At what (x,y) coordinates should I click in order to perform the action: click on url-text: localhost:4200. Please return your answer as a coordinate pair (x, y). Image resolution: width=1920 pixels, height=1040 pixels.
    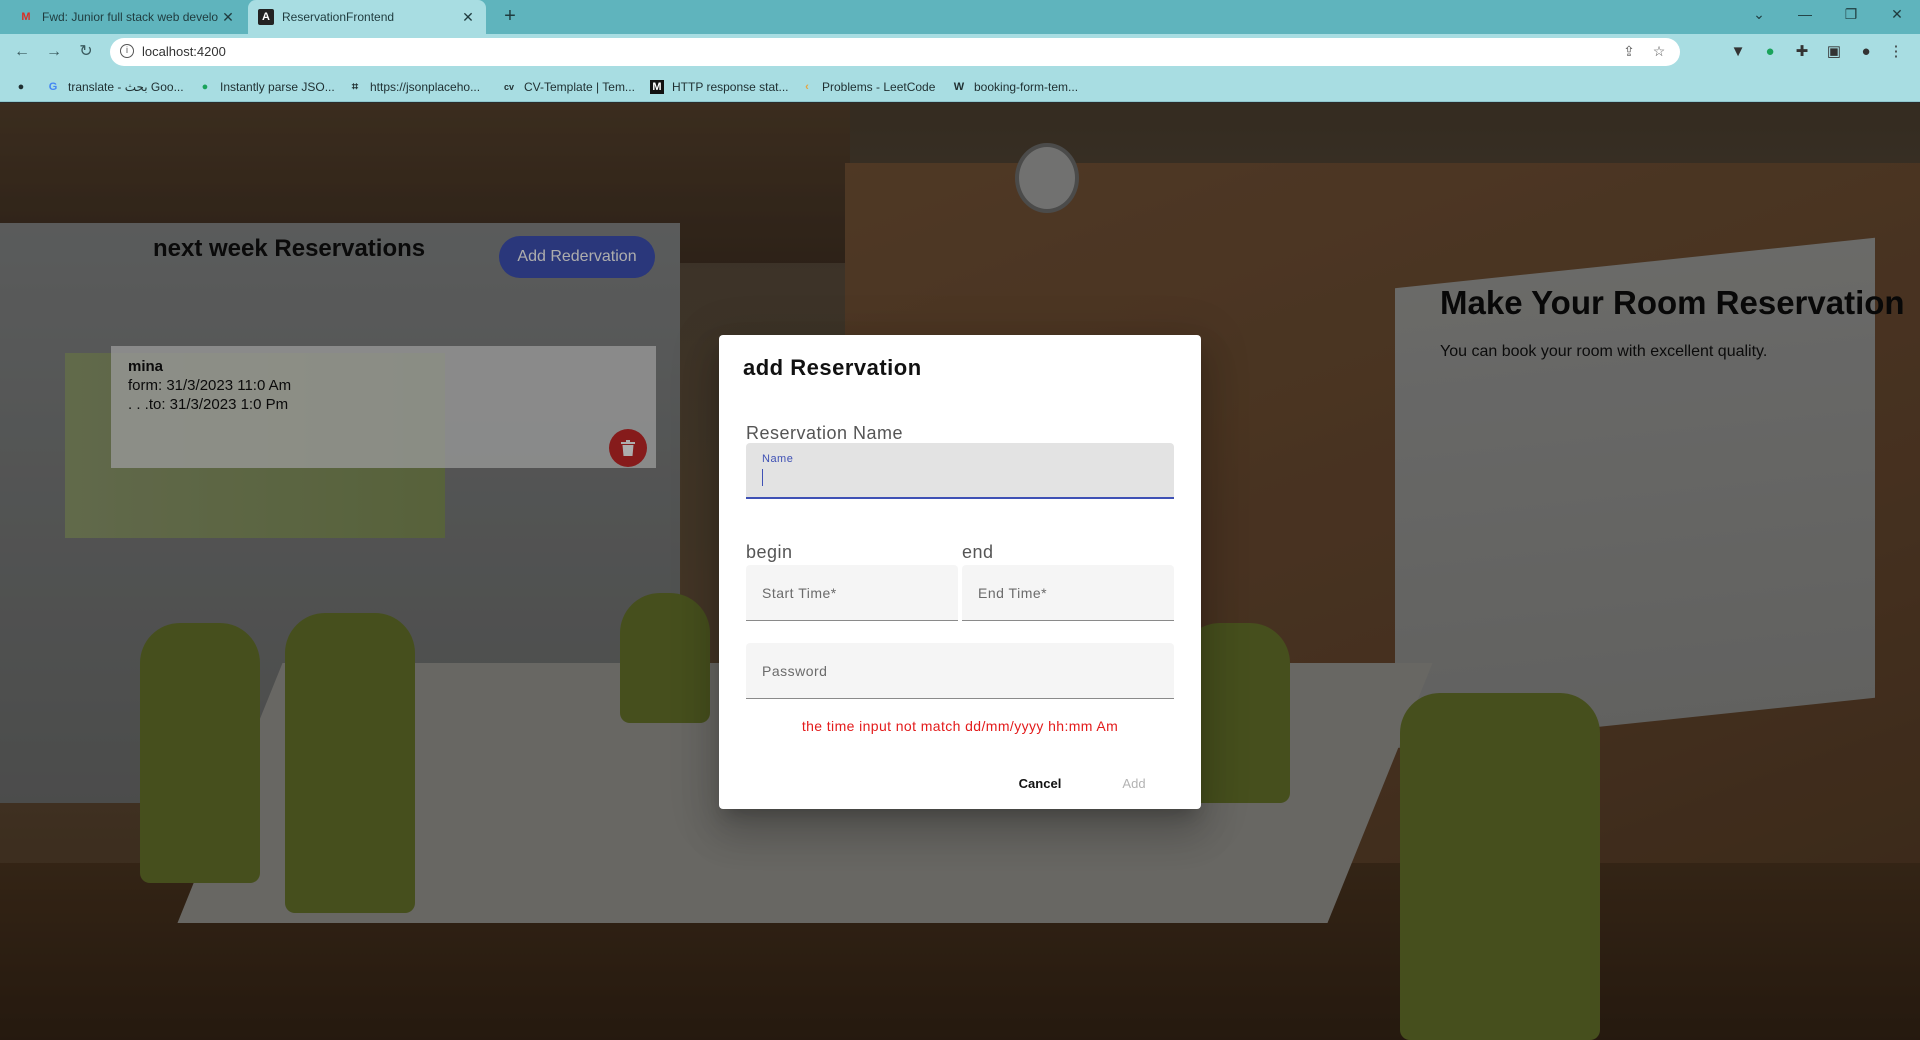
    Looking at the image, I should click on (184, 51).